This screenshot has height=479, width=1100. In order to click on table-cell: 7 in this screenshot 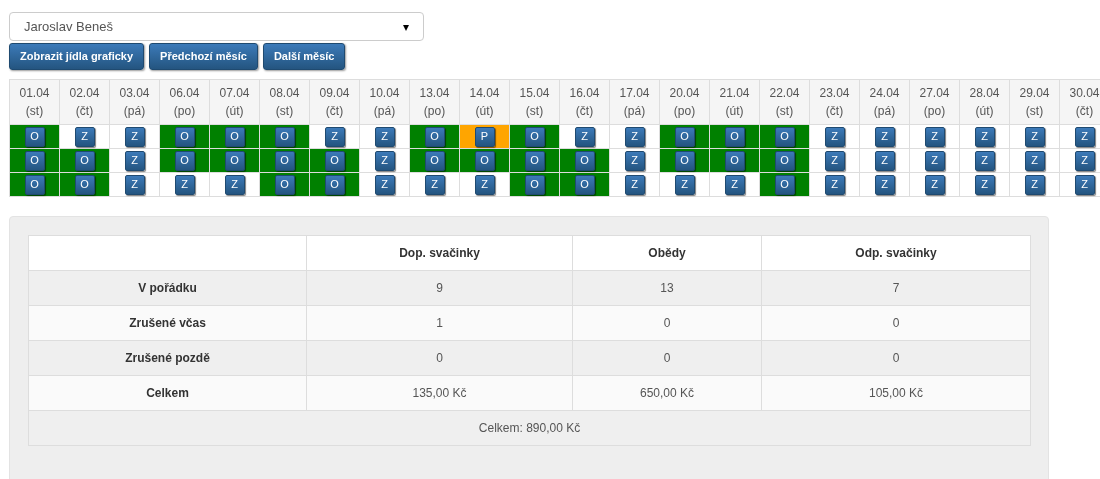, I will do `click(896, 288)`.